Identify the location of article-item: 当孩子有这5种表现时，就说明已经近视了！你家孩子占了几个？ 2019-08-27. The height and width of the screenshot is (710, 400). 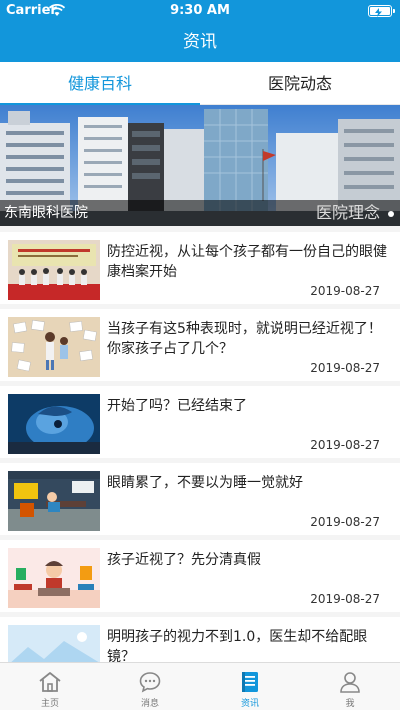
(200, 345).